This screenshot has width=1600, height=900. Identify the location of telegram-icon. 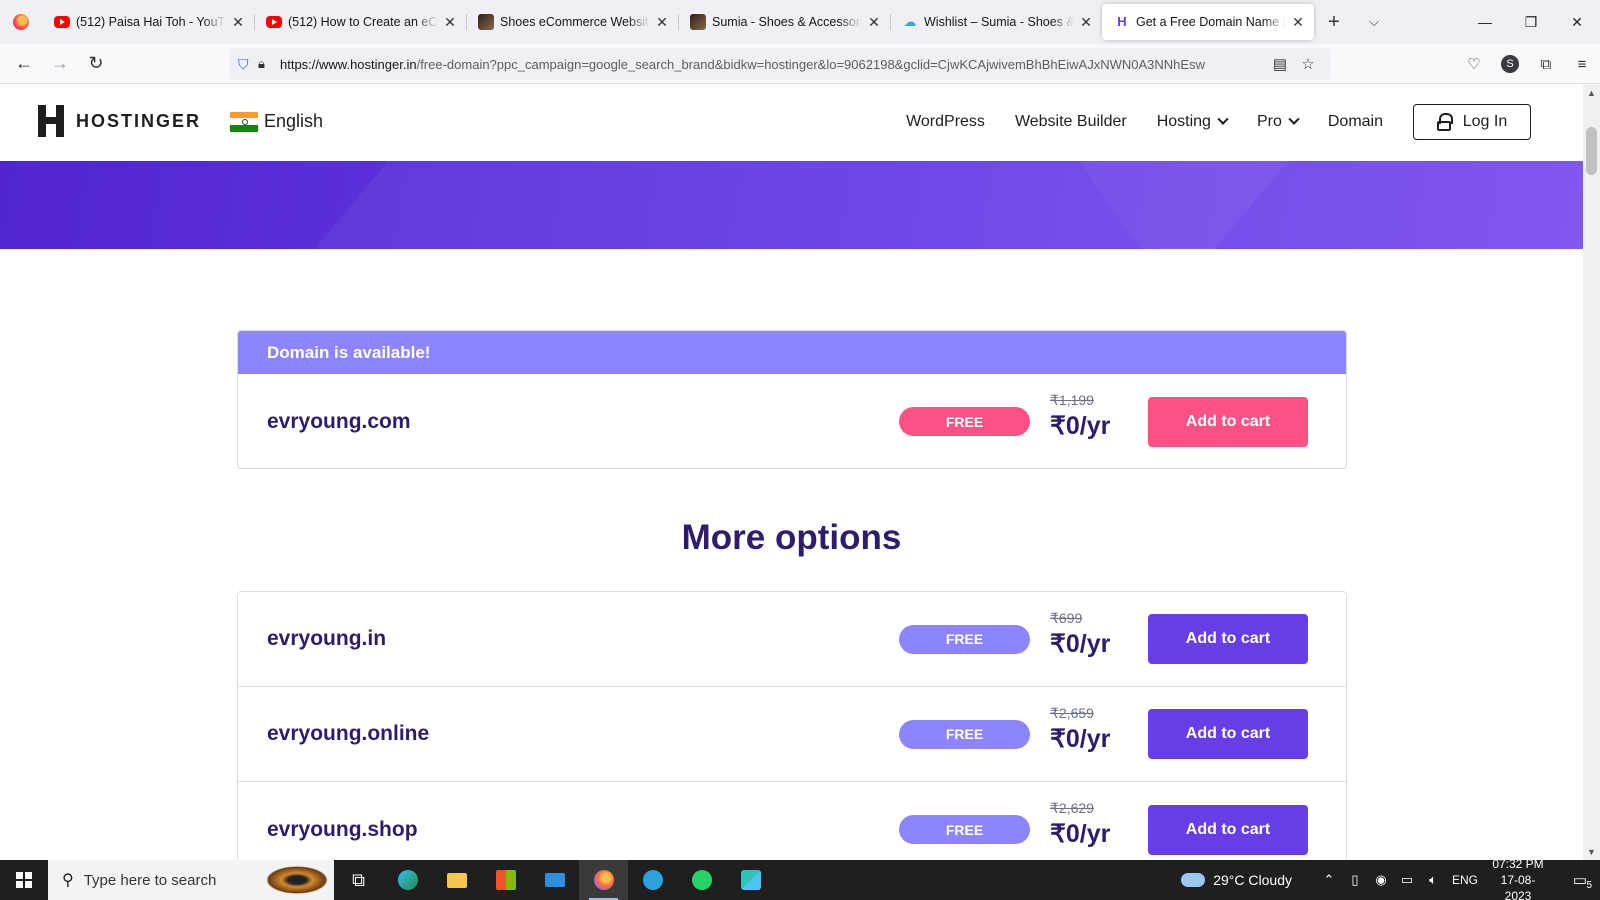
(652, 880).